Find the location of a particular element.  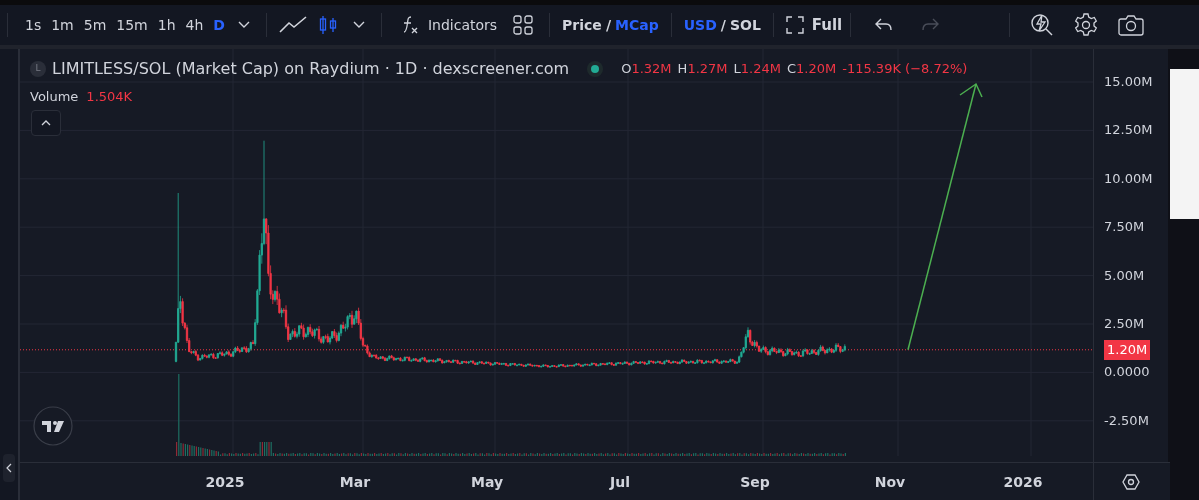

line-chart-icon is located at coordinates (292, 25).